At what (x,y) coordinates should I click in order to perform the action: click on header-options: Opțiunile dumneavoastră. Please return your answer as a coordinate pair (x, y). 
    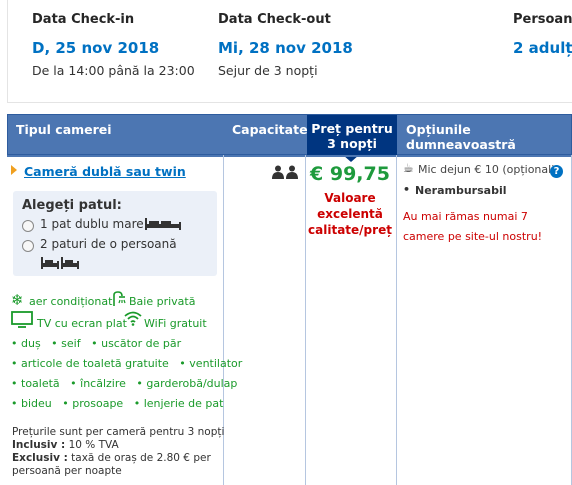
    Looking at the image, I should click on (461, 137).